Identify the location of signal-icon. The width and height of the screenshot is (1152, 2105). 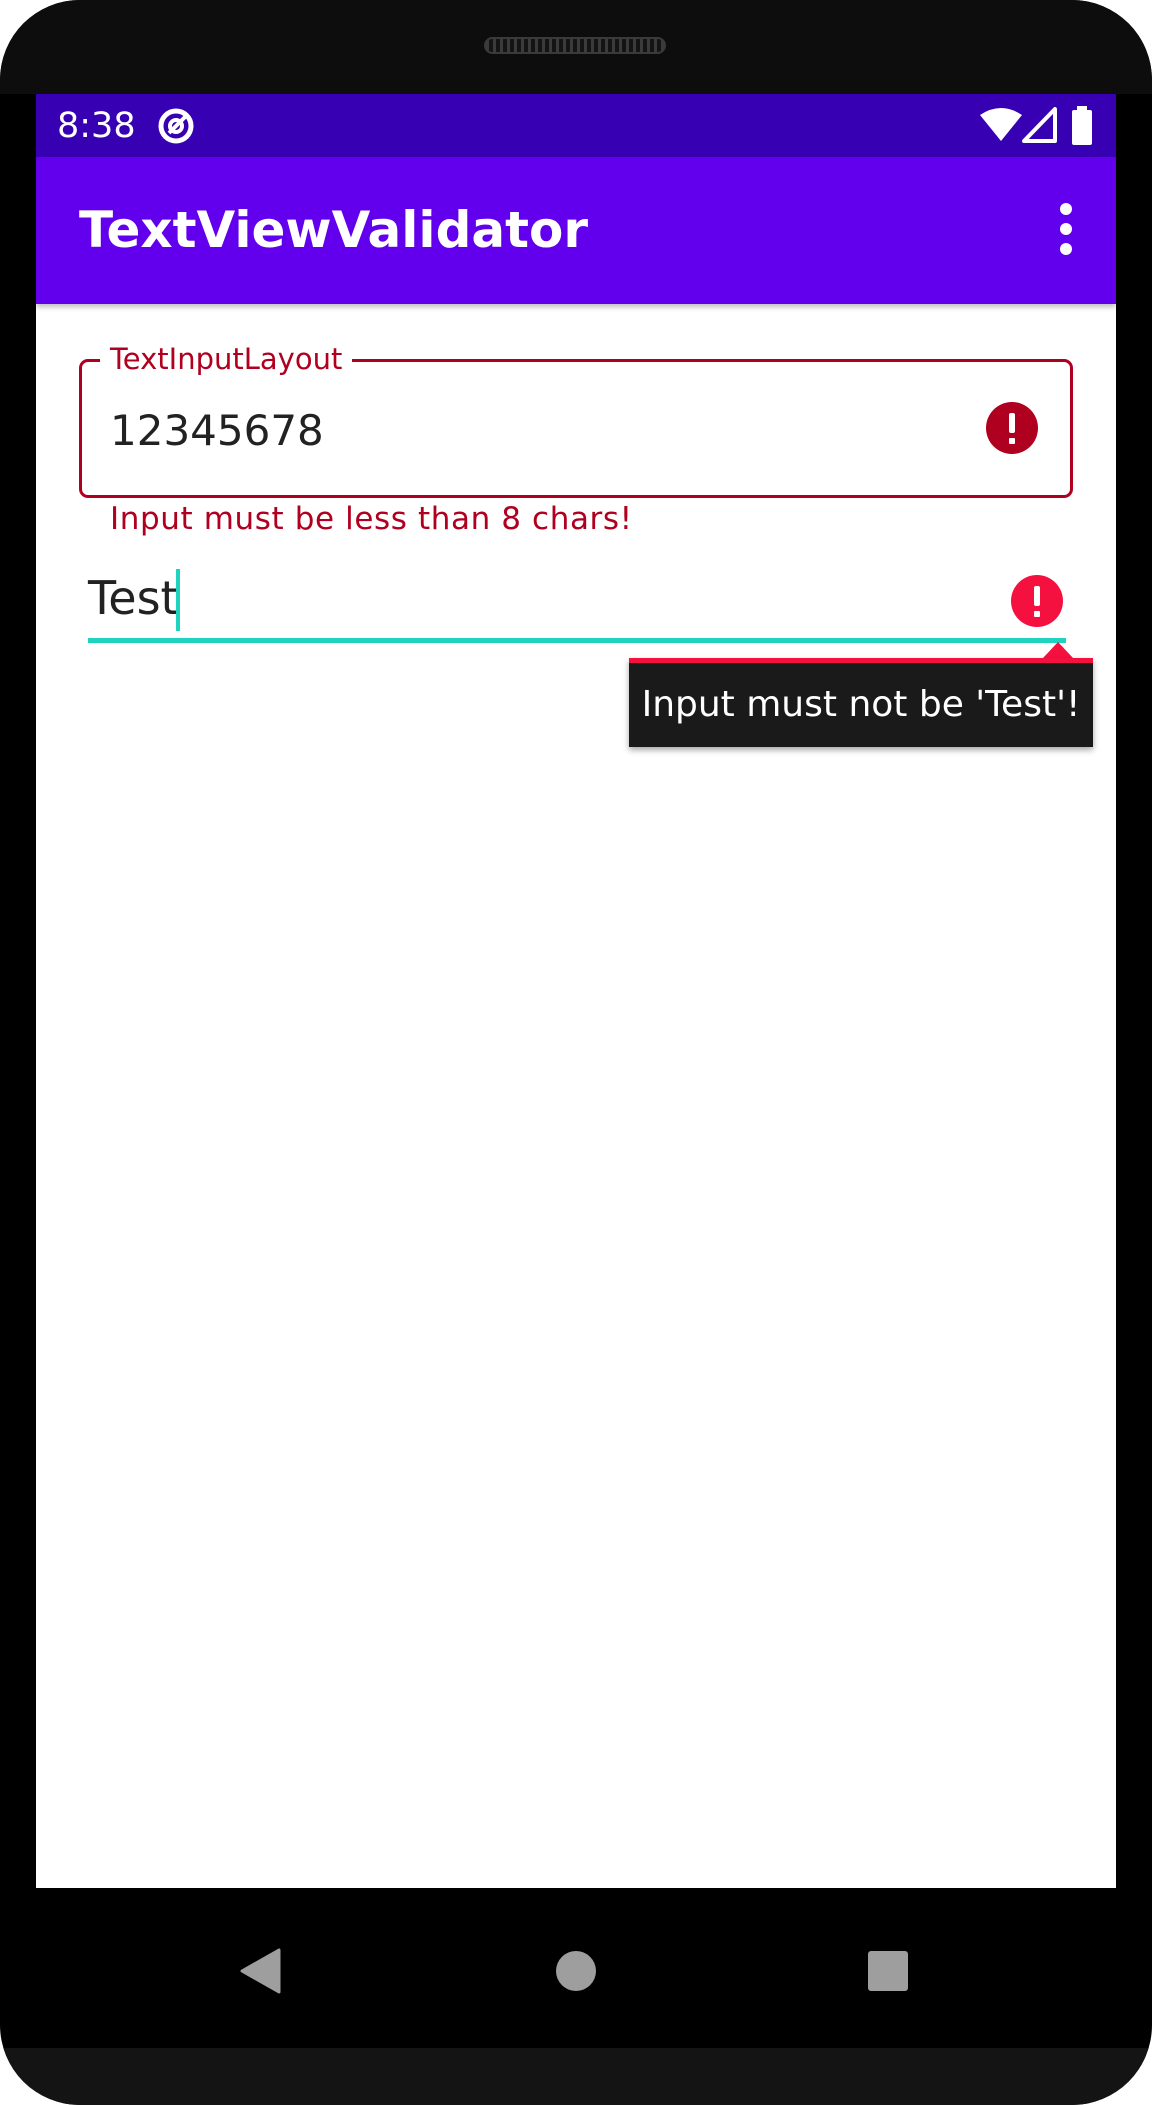
(1039, 125).